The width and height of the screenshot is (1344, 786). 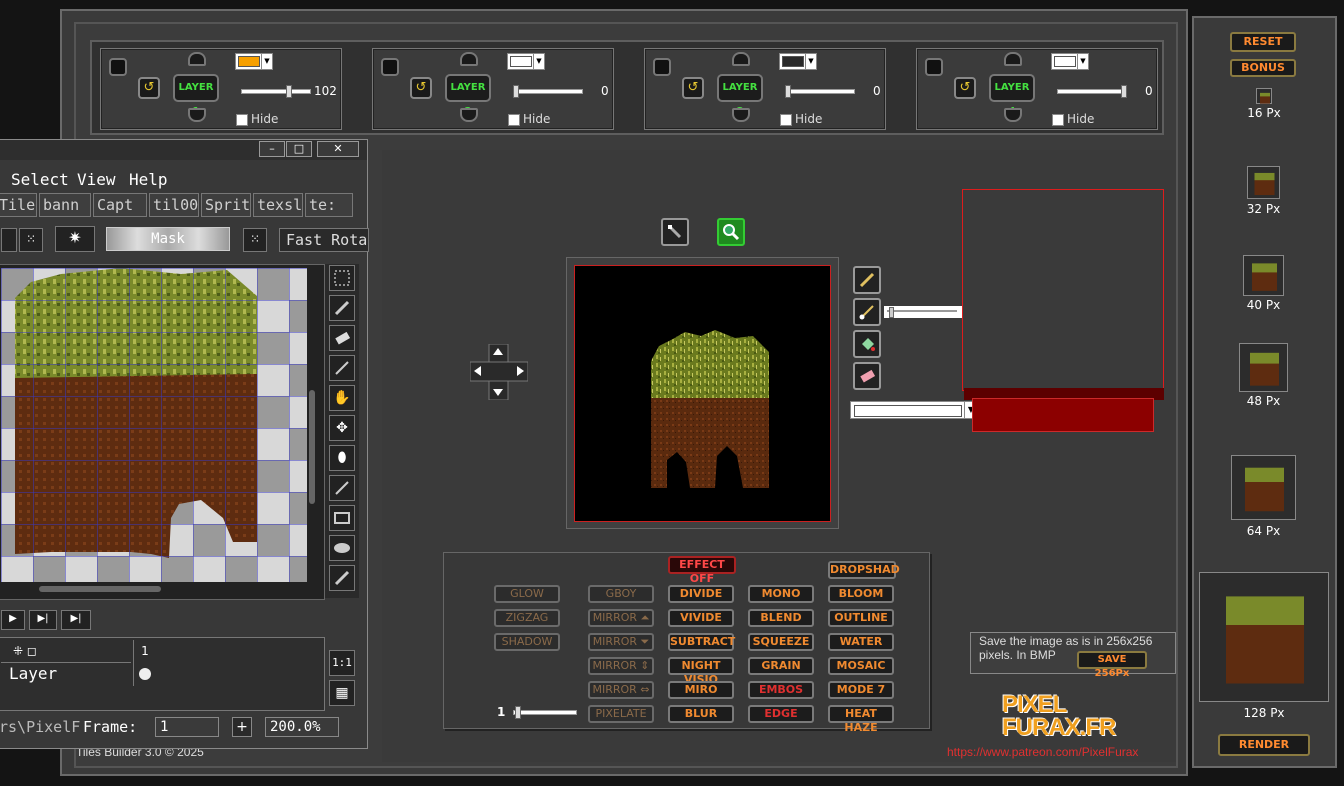 What do you see at coordinates (621, 666) in the screenshot?
I see `effect-col2-3-button: MIRROR ⇕` at bounding box center [621, 666].